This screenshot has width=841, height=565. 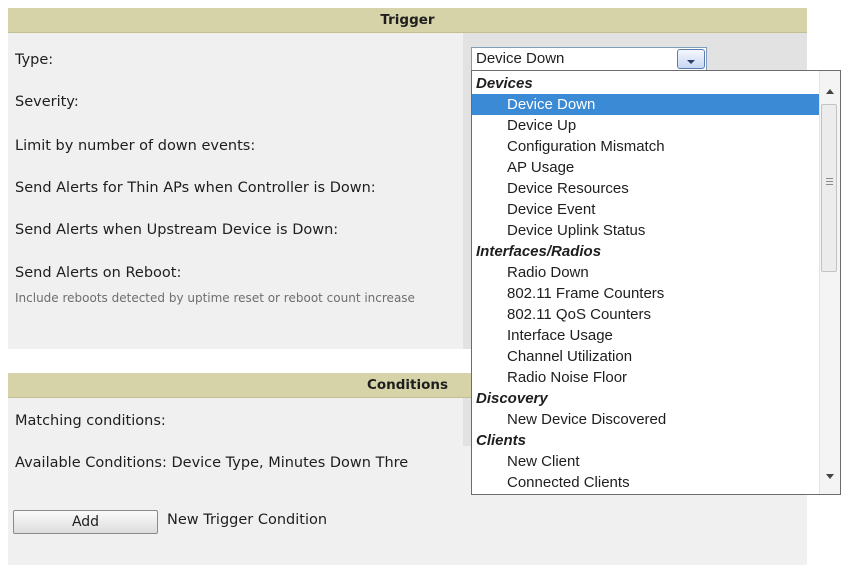 What do you see at coordinates (539, 251) in the screenshot?
I see `dropdown-group-label: Interfaces/Radios` at bounding box center [539, 251].